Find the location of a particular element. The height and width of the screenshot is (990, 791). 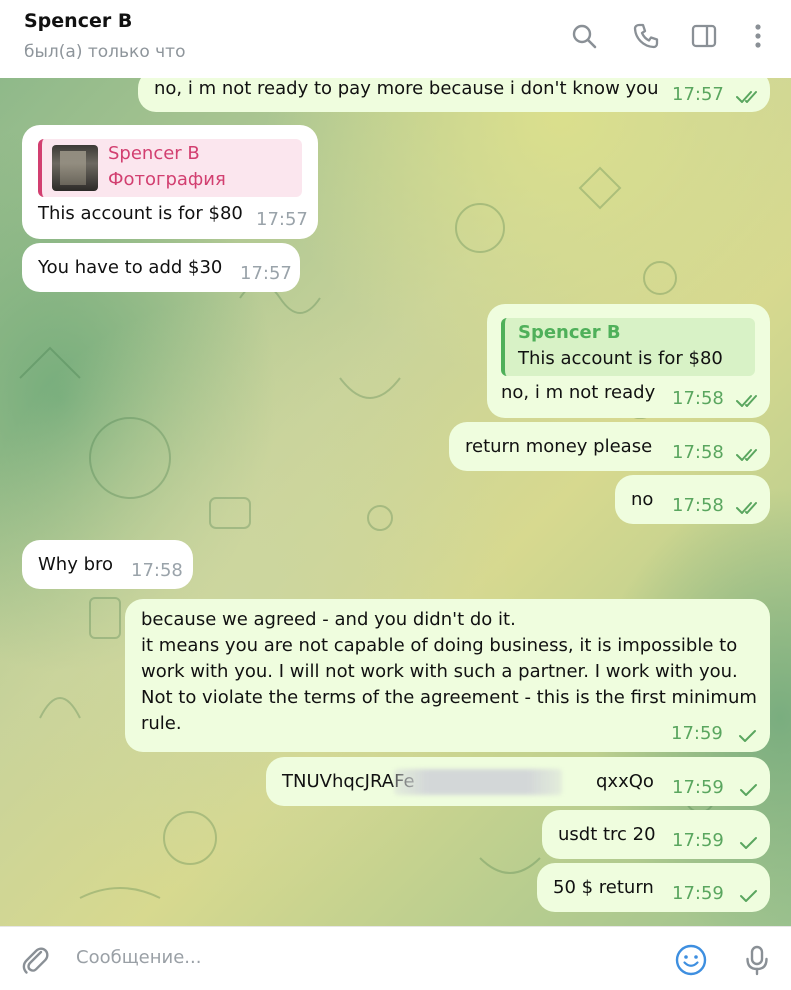

microphone-icon is located at coordinates (757, 960).